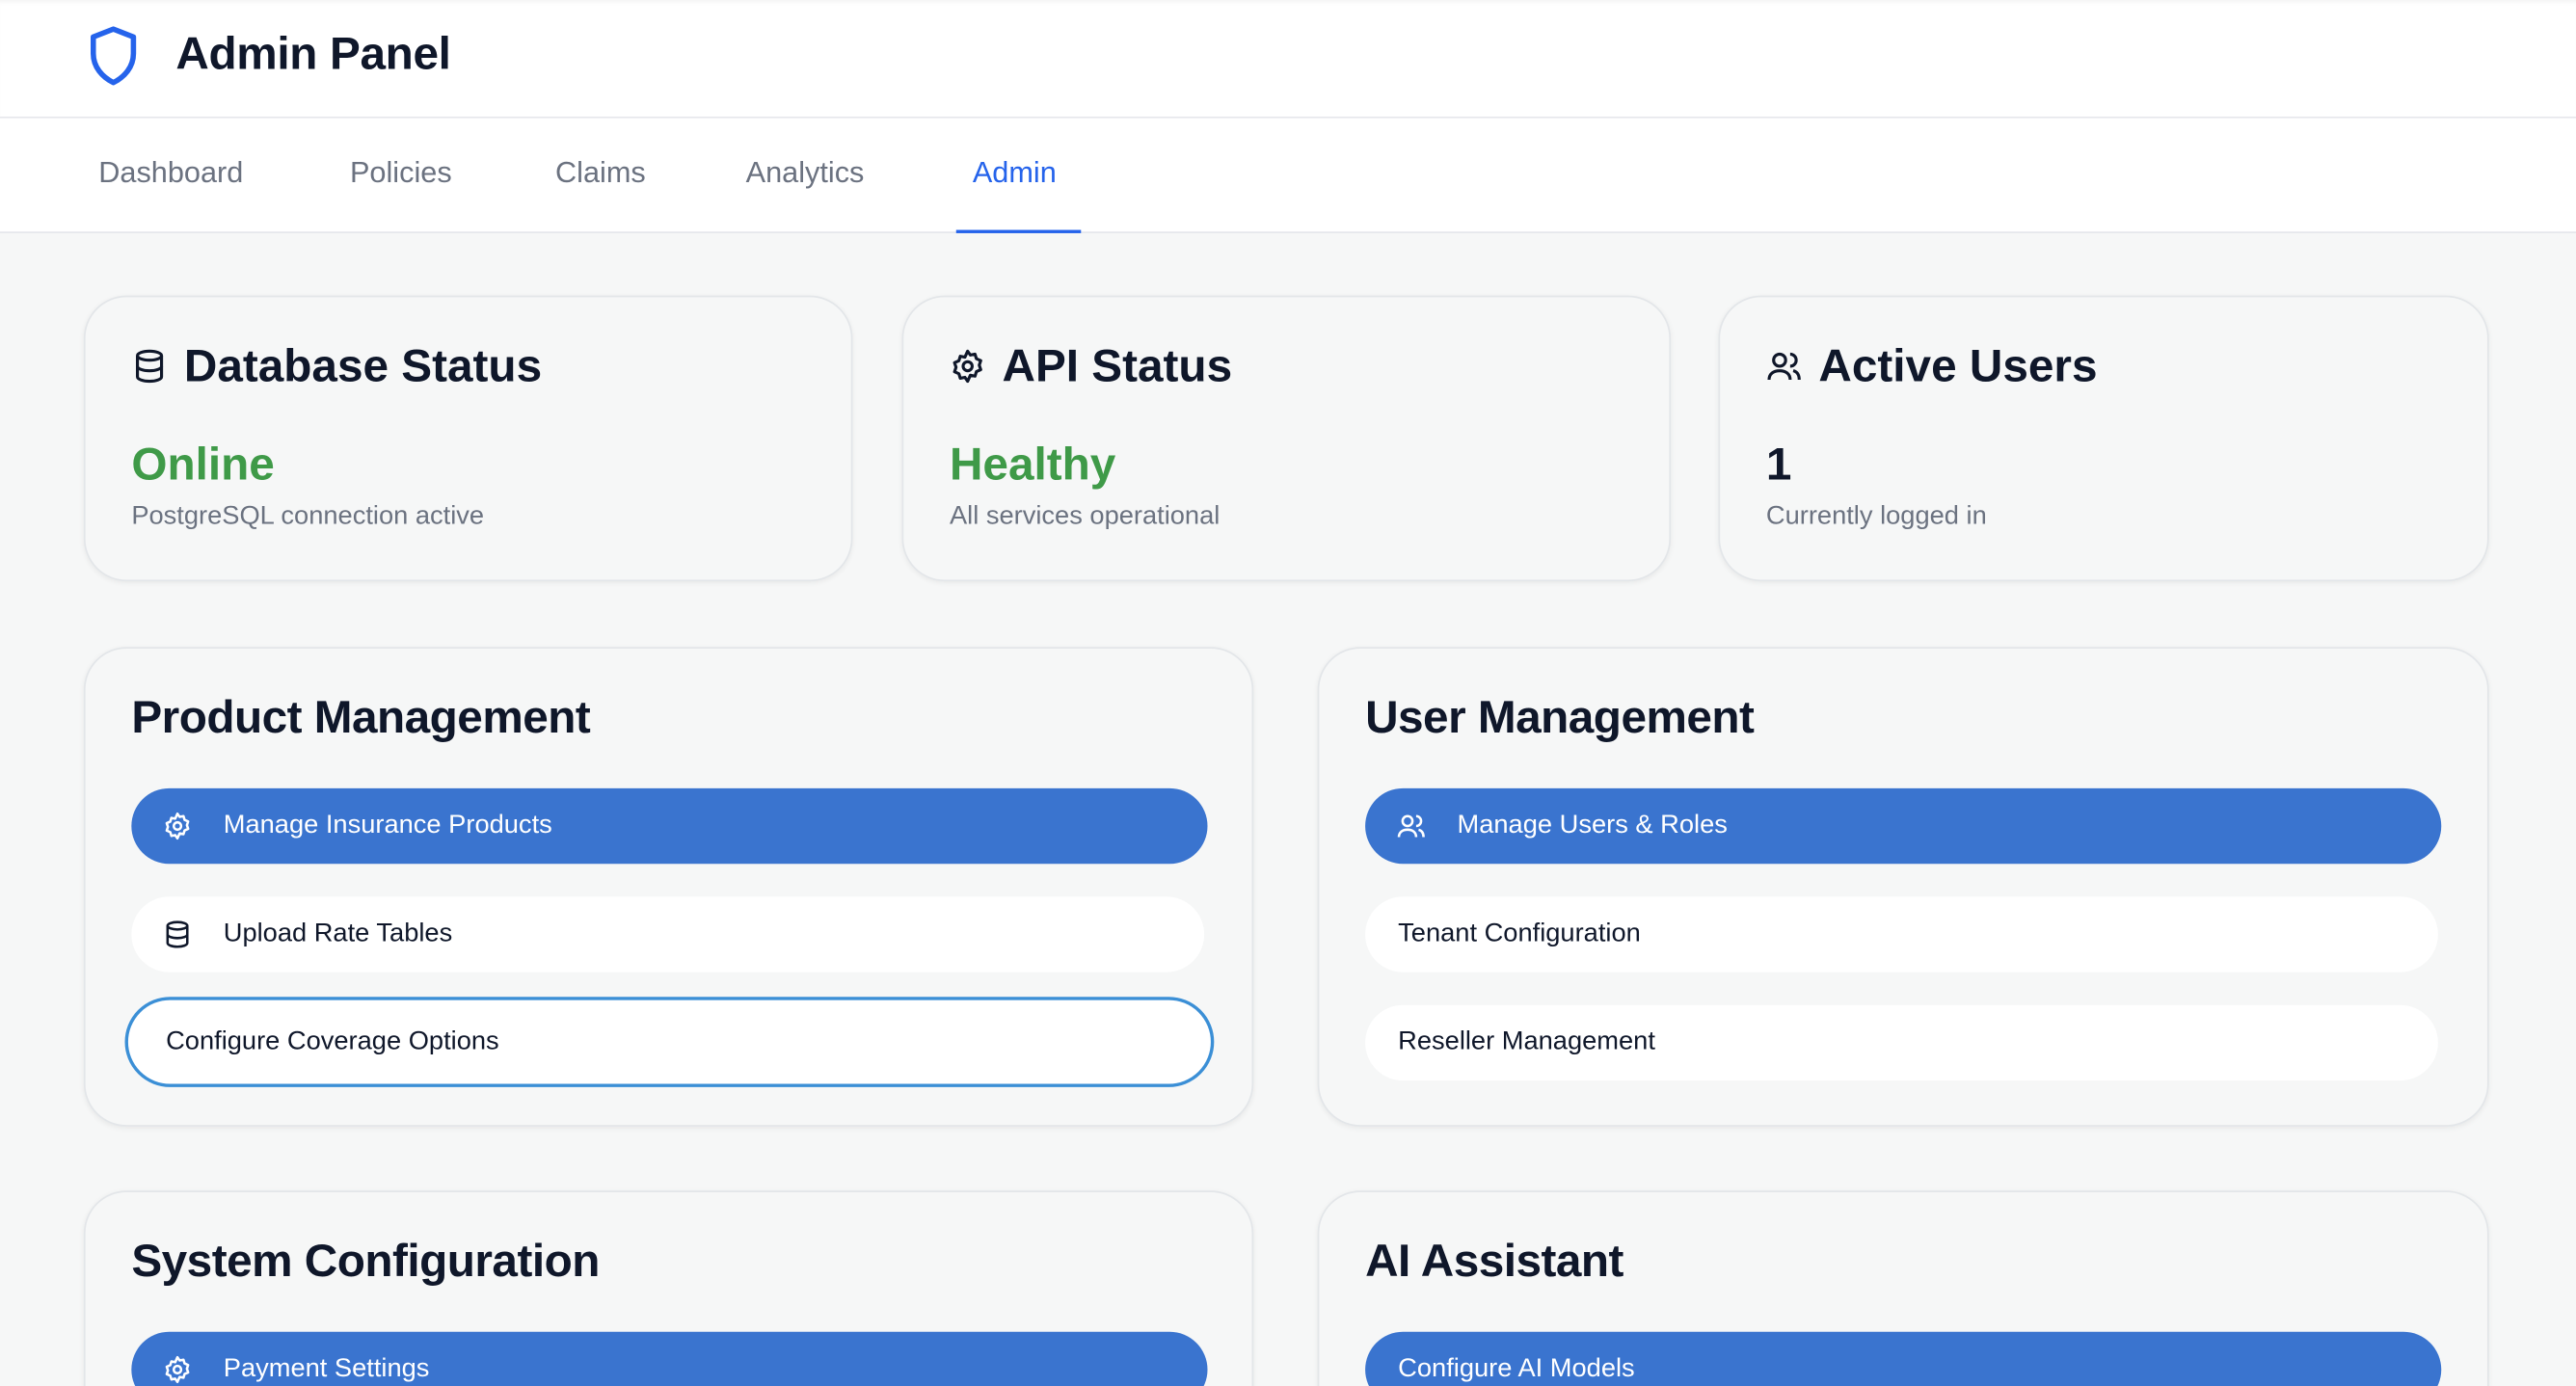 The image size is (2576, 1386). I want to click on ai-assistant-title: AI Assistant, so click(1494, 1261).